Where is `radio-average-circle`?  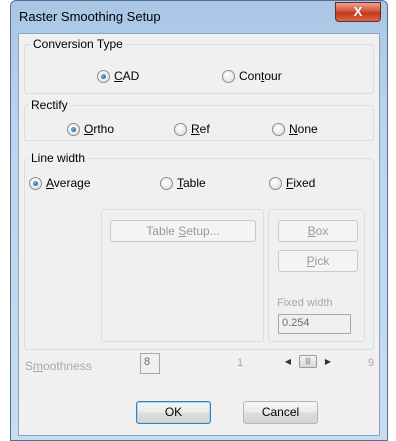
radio-average-circle is located at coordinates (35, 183).